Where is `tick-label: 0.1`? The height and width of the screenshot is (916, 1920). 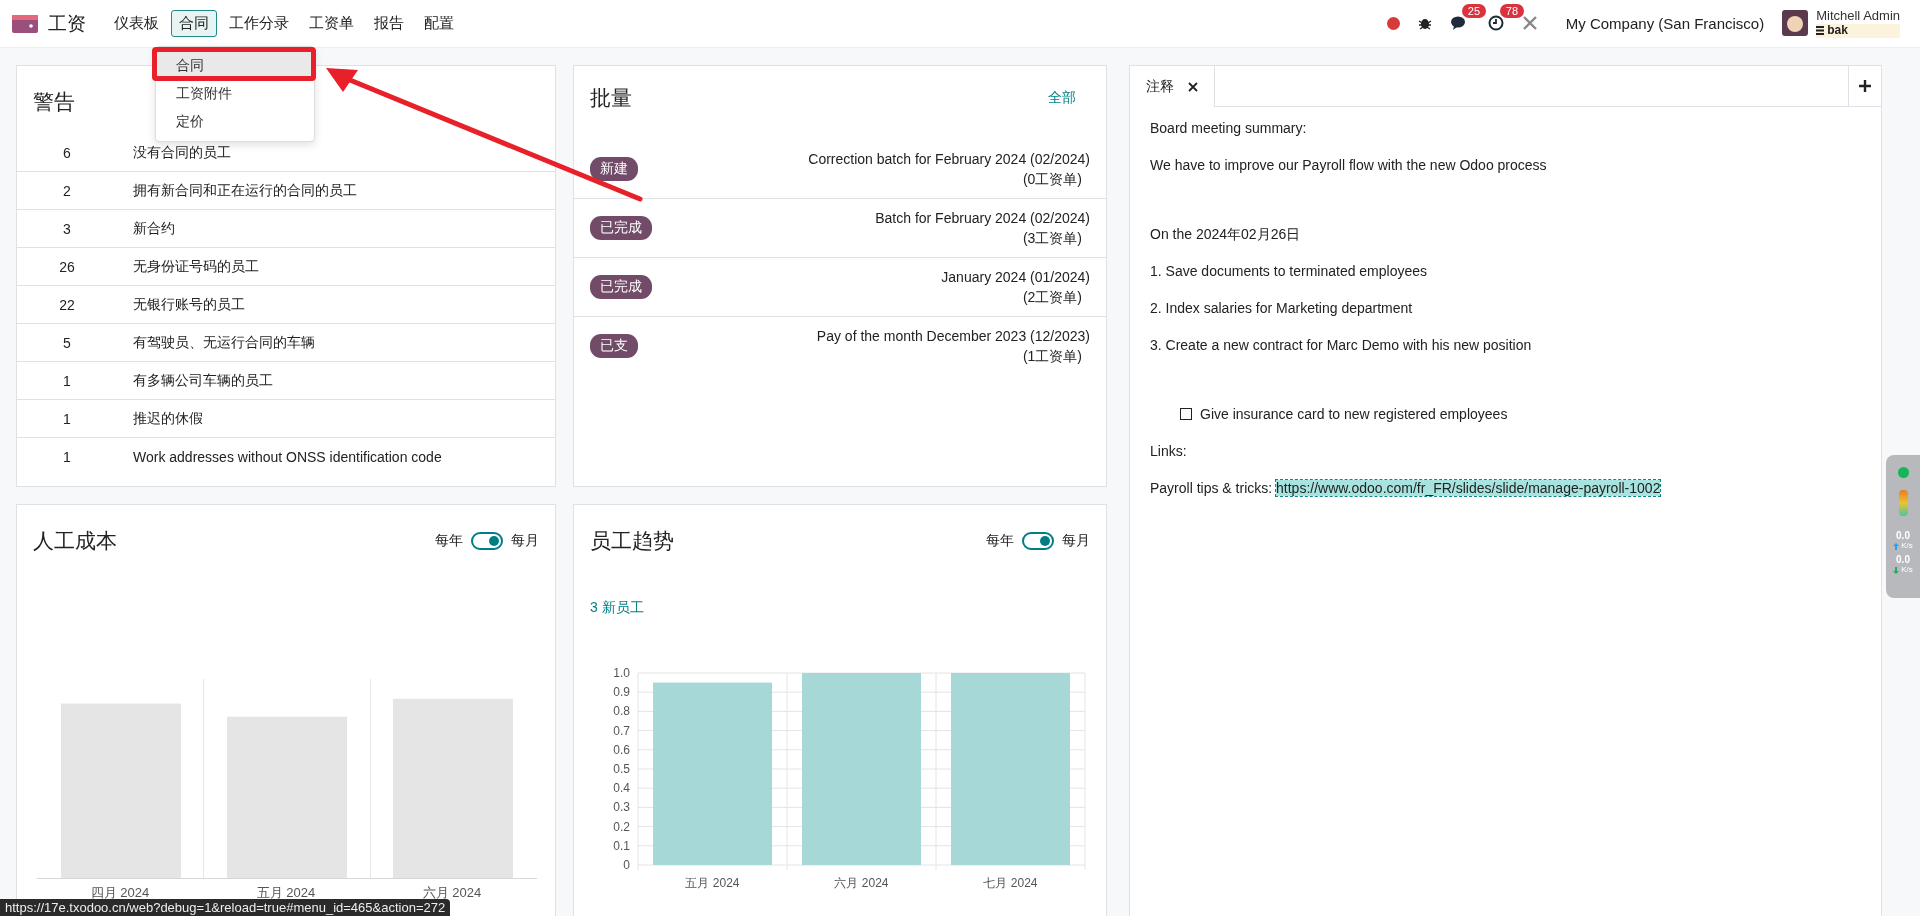
tick-label: 0.1 is located at coordinates (621, 845).